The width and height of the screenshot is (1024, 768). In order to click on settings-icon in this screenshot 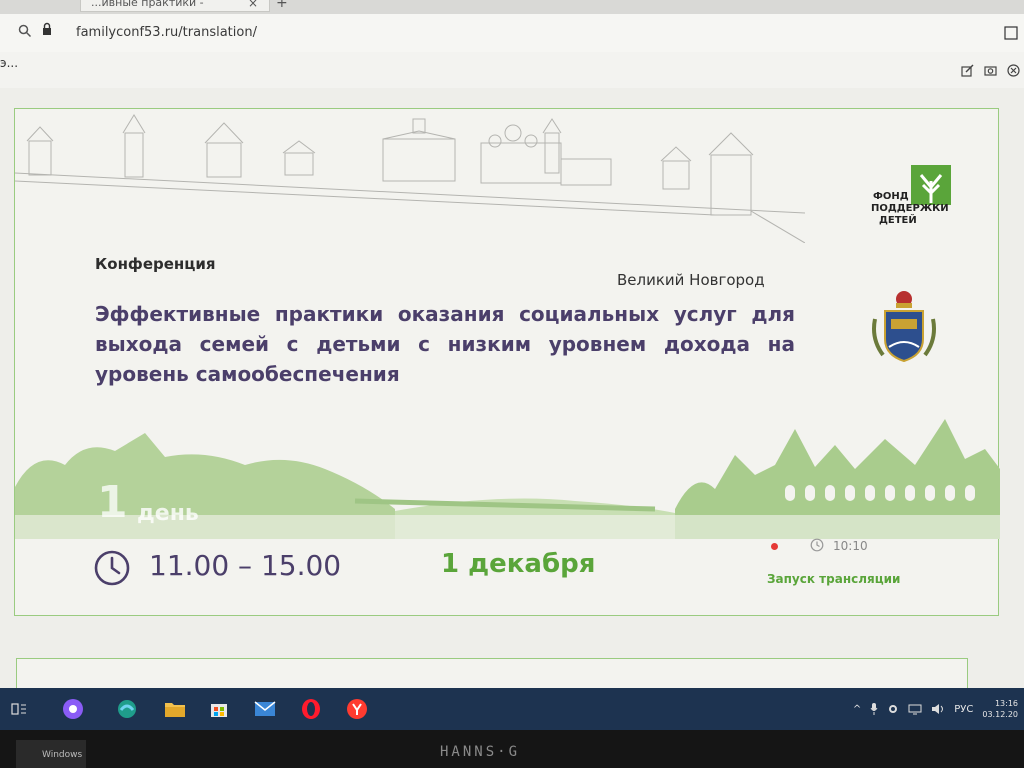, I will do `click(893, 709)`.